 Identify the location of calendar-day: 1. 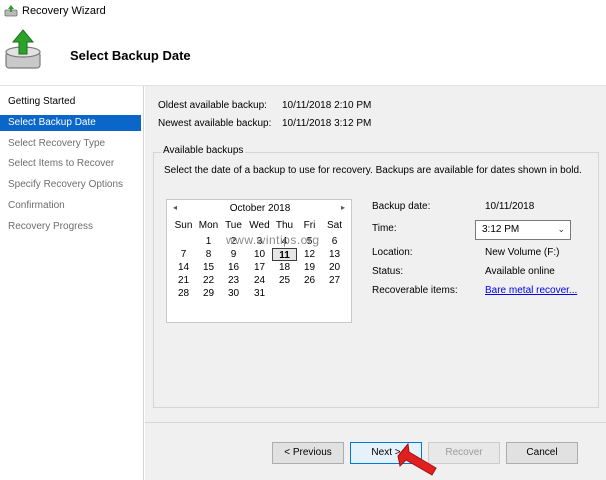
(208, 241).